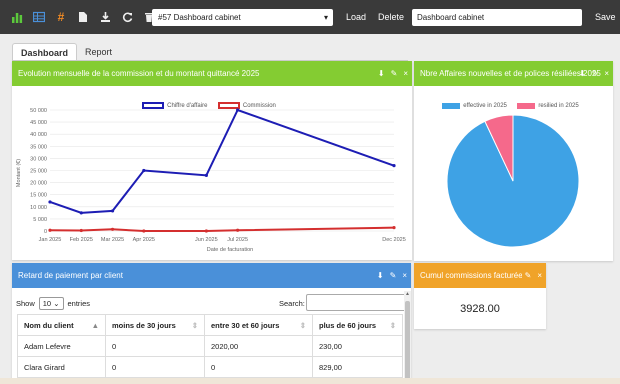 This screenshot has width=620, height=384. Describe the element at coordinates (513, 181) in the screenshot. I see `pie-chart` at that location.